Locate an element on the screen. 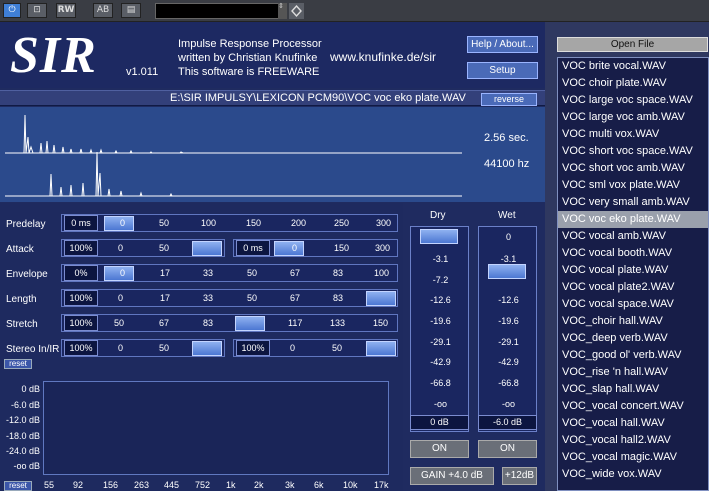  stereo-ir-tick: 50 is located at coordinates (337, 348).